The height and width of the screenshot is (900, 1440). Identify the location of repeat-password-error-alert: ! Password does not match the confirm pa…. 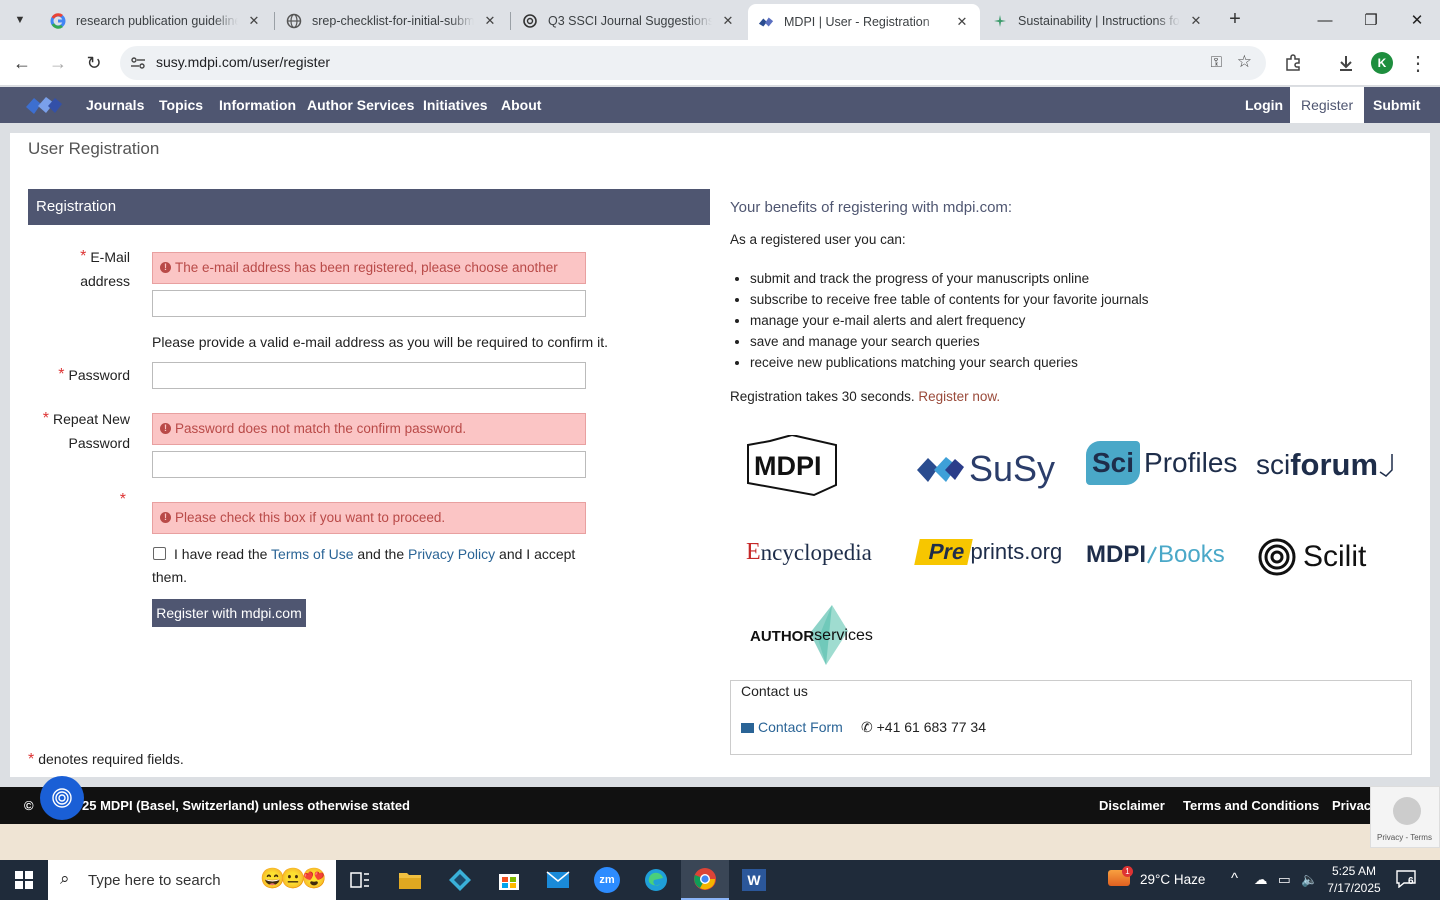
(369, 429).